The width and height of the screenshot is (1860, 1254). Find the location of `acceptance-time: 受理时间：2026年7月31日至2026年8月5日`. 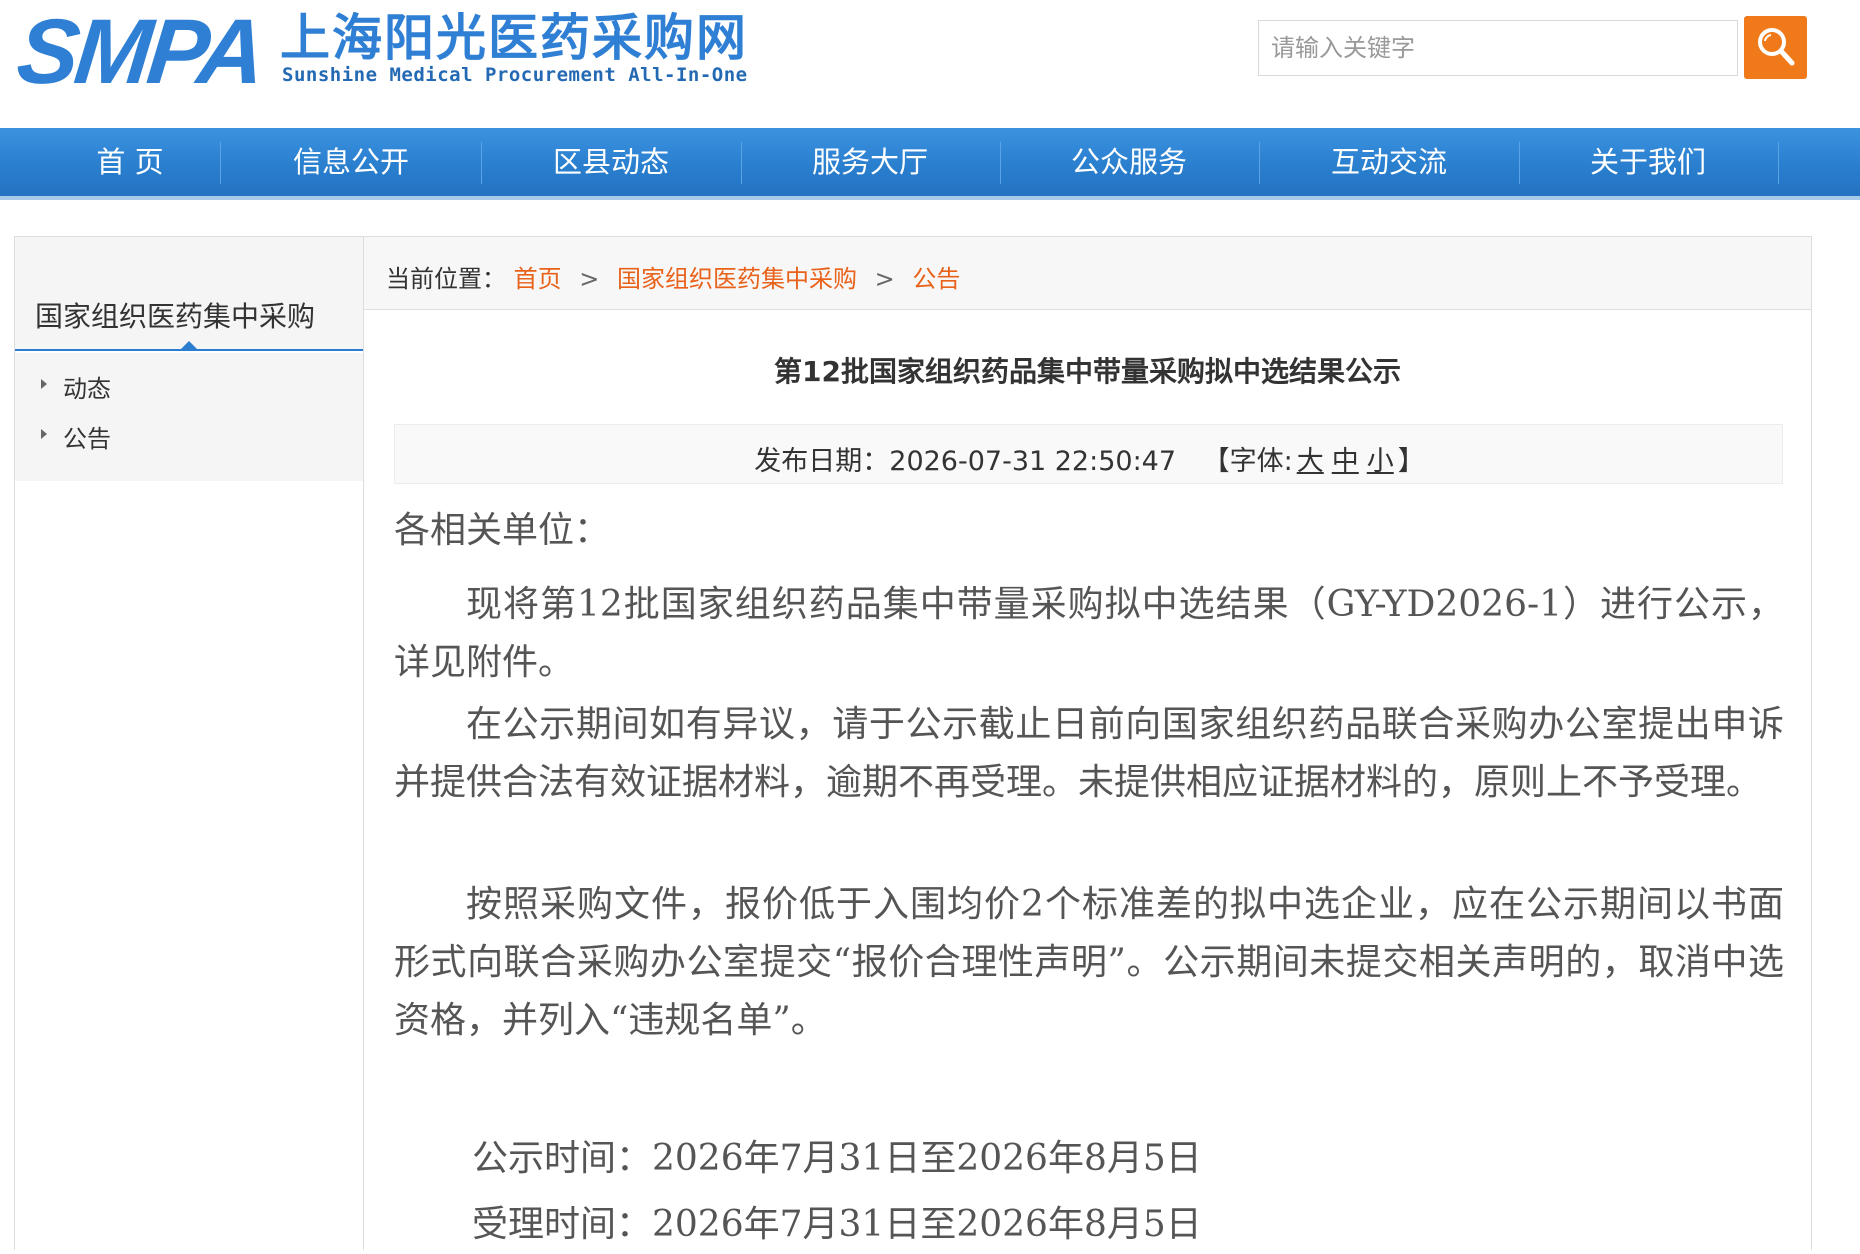

acceptance-time: 受理时间：2026年7月31日至2026年8月5日 is located at coordinates (837, 1224).